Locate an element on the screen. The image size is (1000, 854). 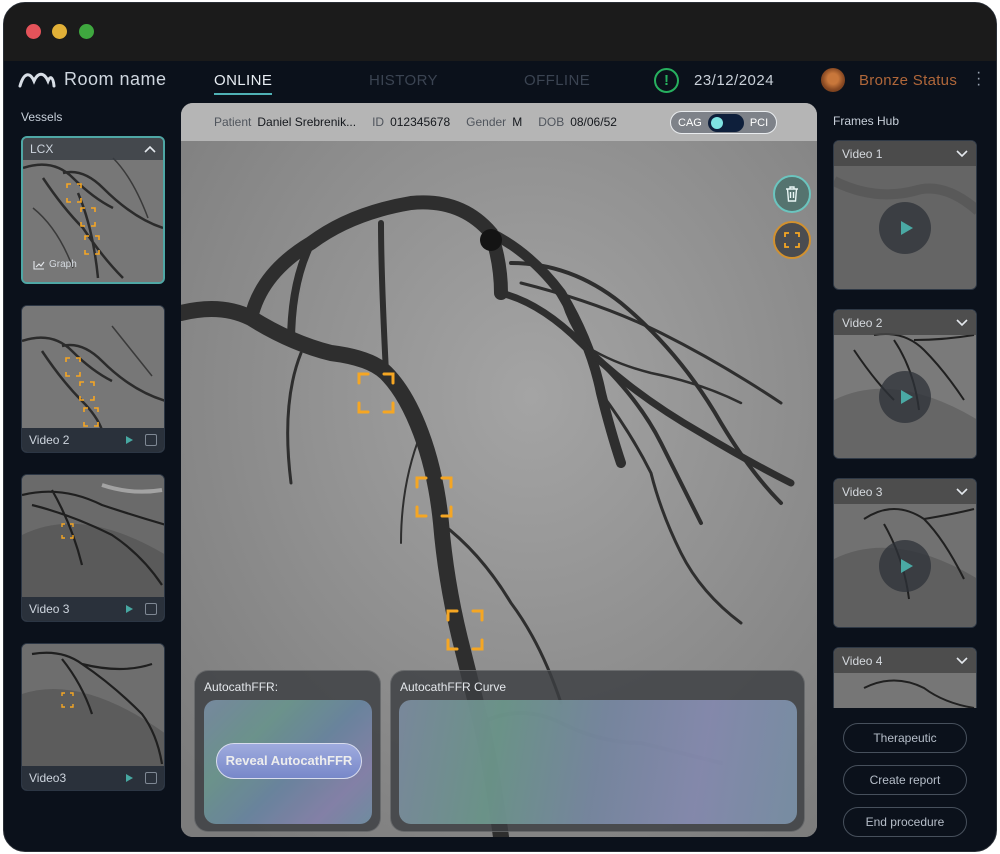
vessel-thumb-video3: Video3 is located at coordinates (93, 717).